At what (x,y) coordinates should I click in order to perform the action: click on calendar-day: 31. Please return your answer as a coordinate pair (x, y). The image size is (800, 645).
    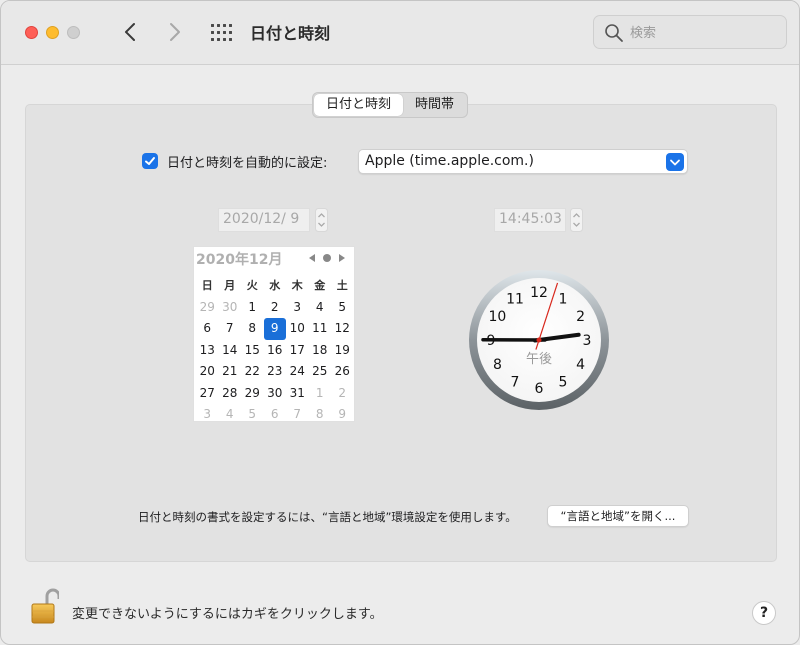
    Looking at the image, I should click on (297, 394).